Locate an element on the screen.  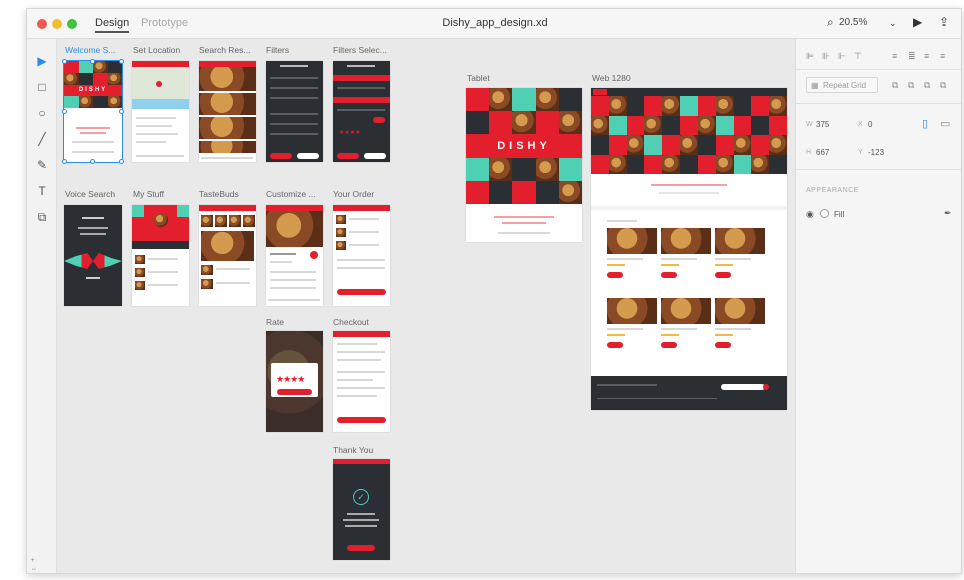
artboard-your-order is located at coordinates (361, 255).